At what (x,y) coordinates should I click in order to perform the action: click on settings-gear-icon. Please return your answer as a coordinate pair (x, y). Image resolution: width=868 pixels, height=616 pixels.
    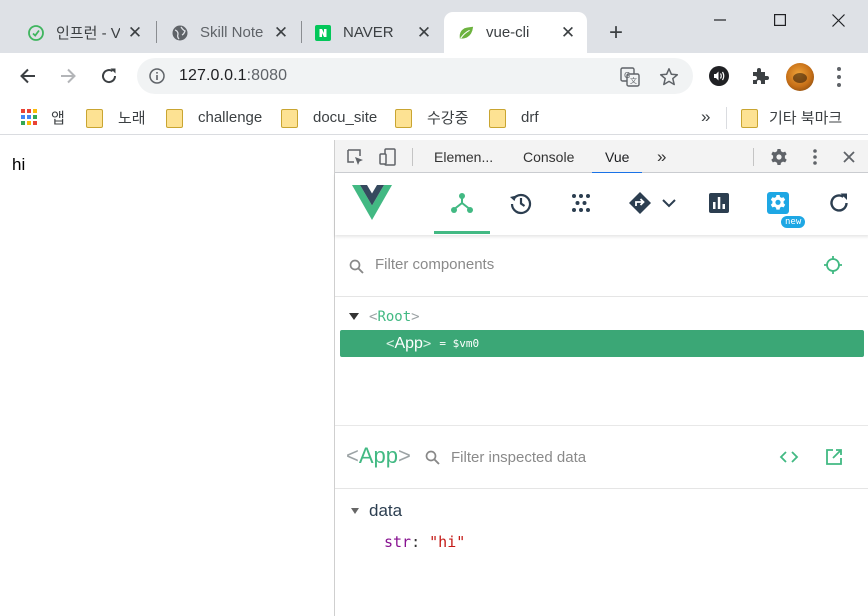
    Looking at the image, I should click on (779, 157).